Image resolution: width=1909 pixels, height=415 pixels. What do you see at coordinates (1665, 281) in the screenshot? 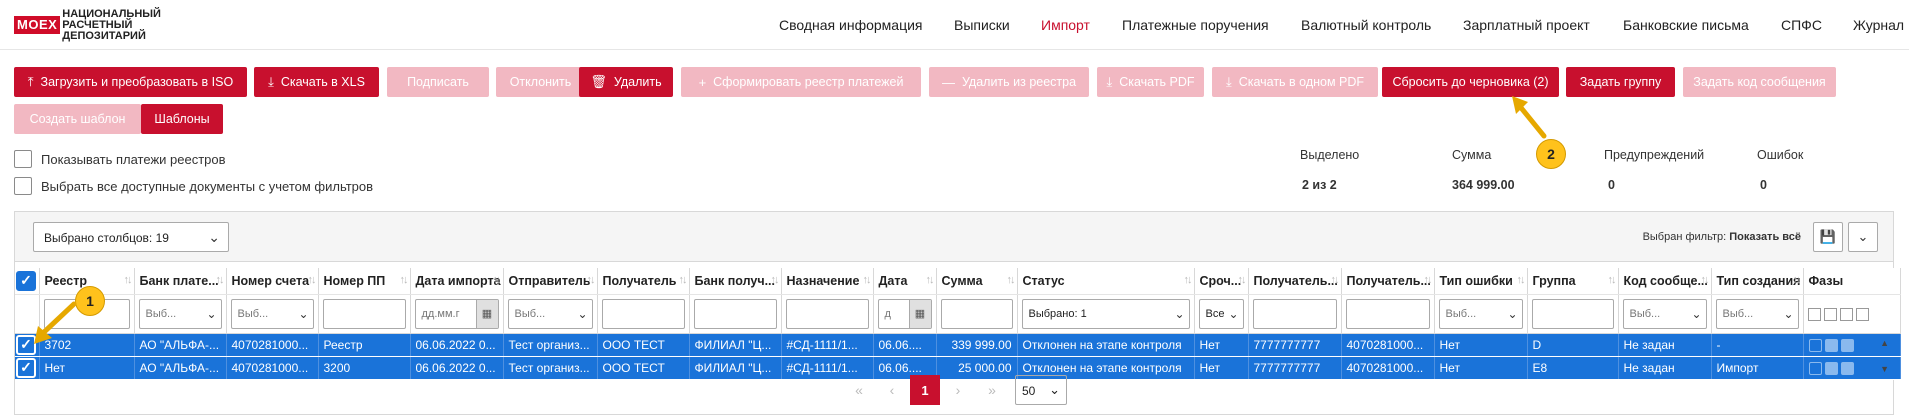
I see `col-header-msg-code: Код сообще... ↑↓` at bounding box center [1665, 281].